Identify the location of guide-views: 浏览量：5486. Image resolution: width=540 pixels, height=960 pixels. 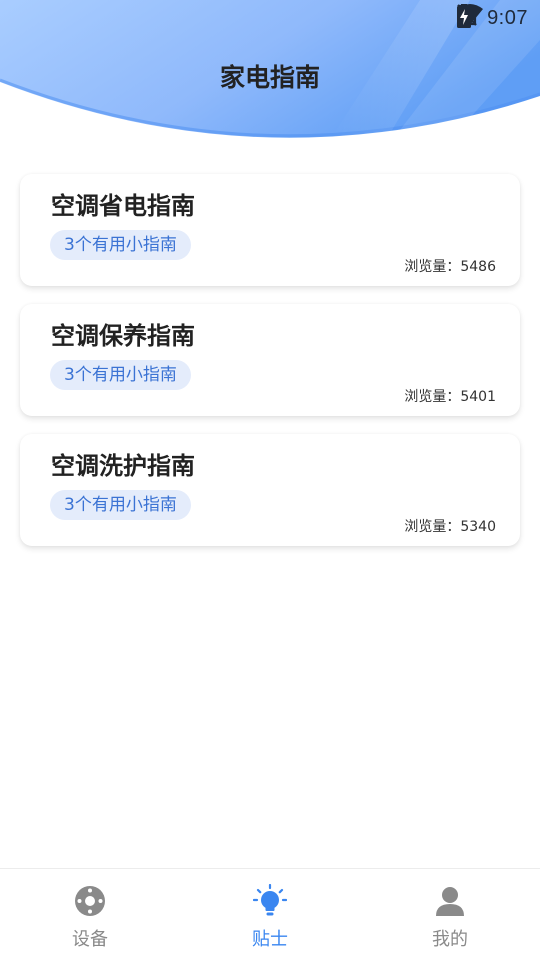
(450, 267).